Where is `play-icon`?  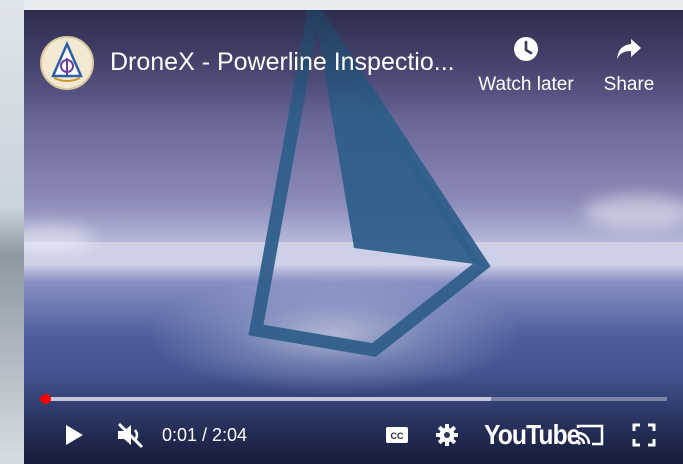 play-icon is located at coordinates (74, 435).